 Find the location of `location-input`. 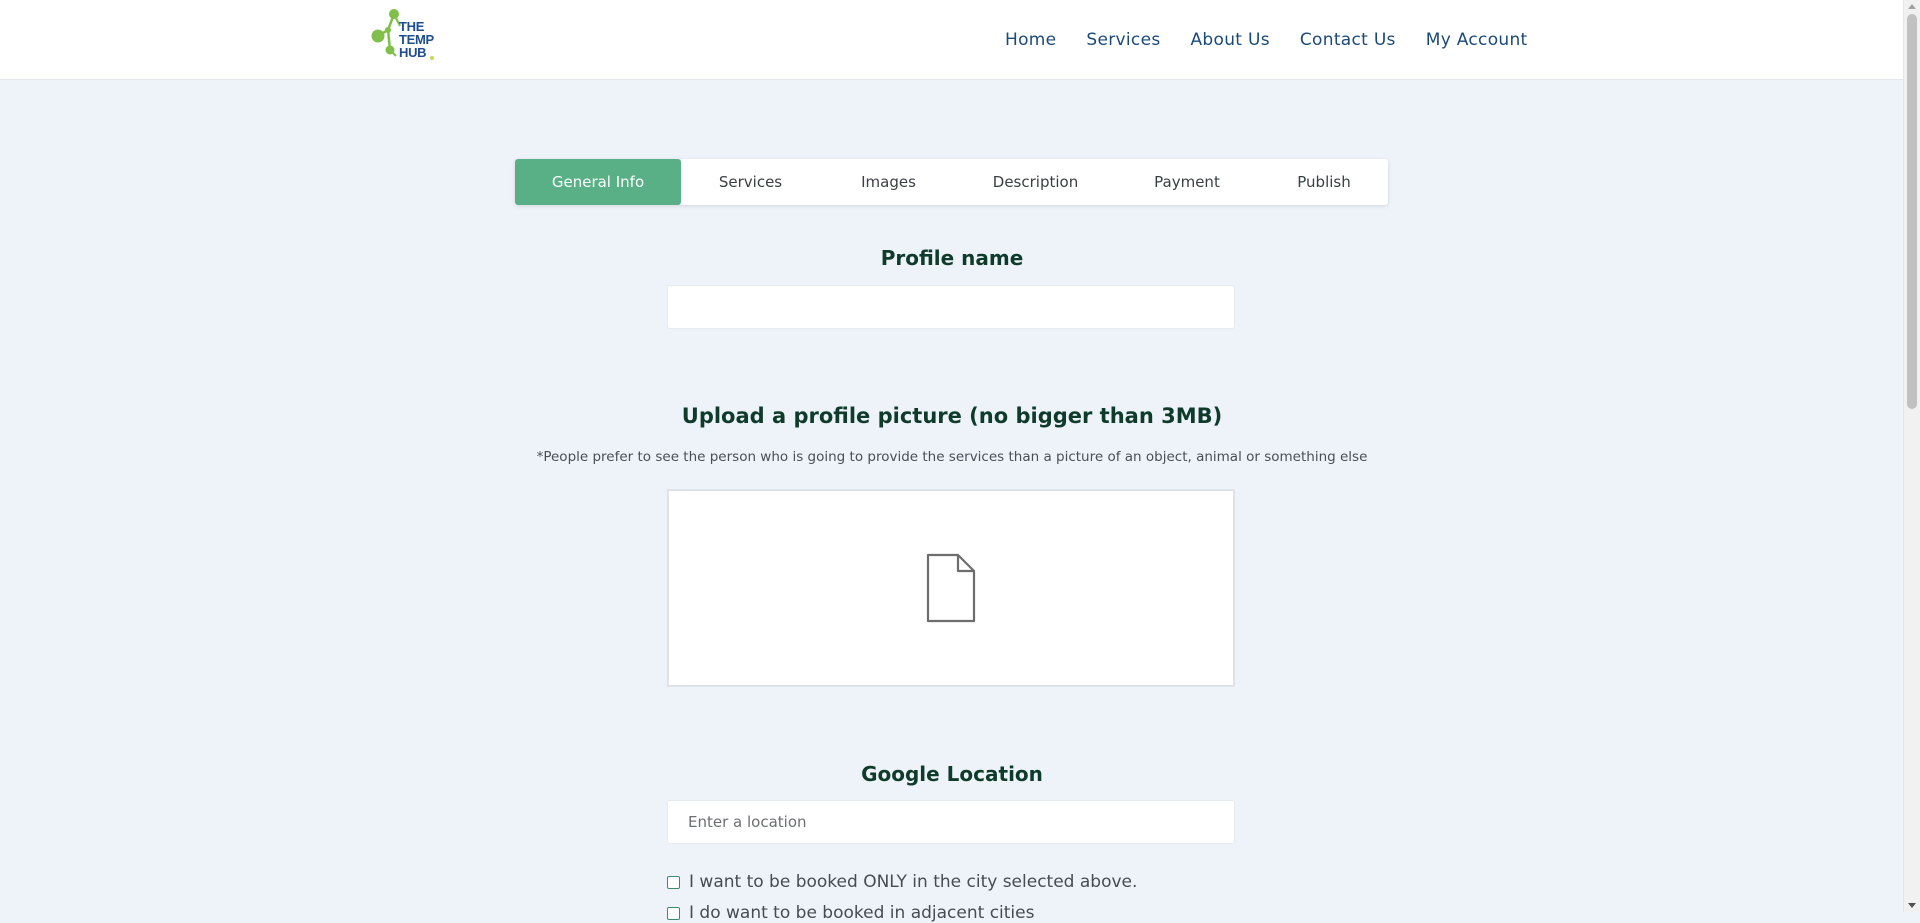

location-input is located at coordinates (951, 822).